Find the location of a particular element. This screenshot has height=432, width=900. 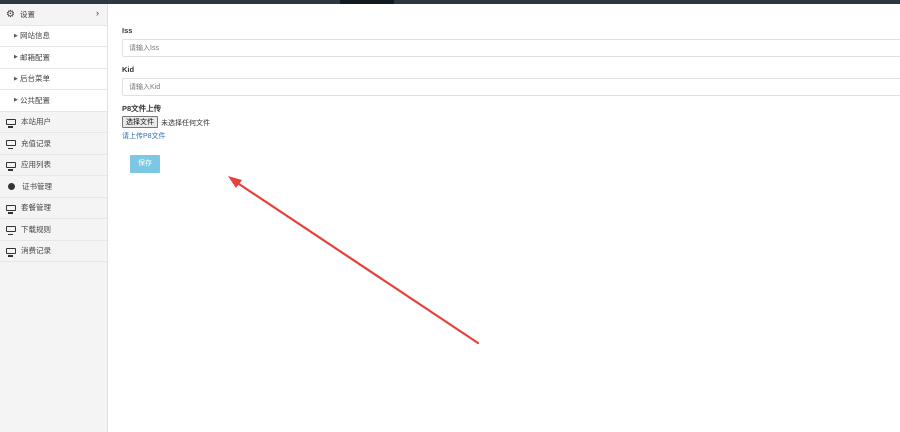

sidebar-item-label: 充值记录 is located at coordinates (36, 143).